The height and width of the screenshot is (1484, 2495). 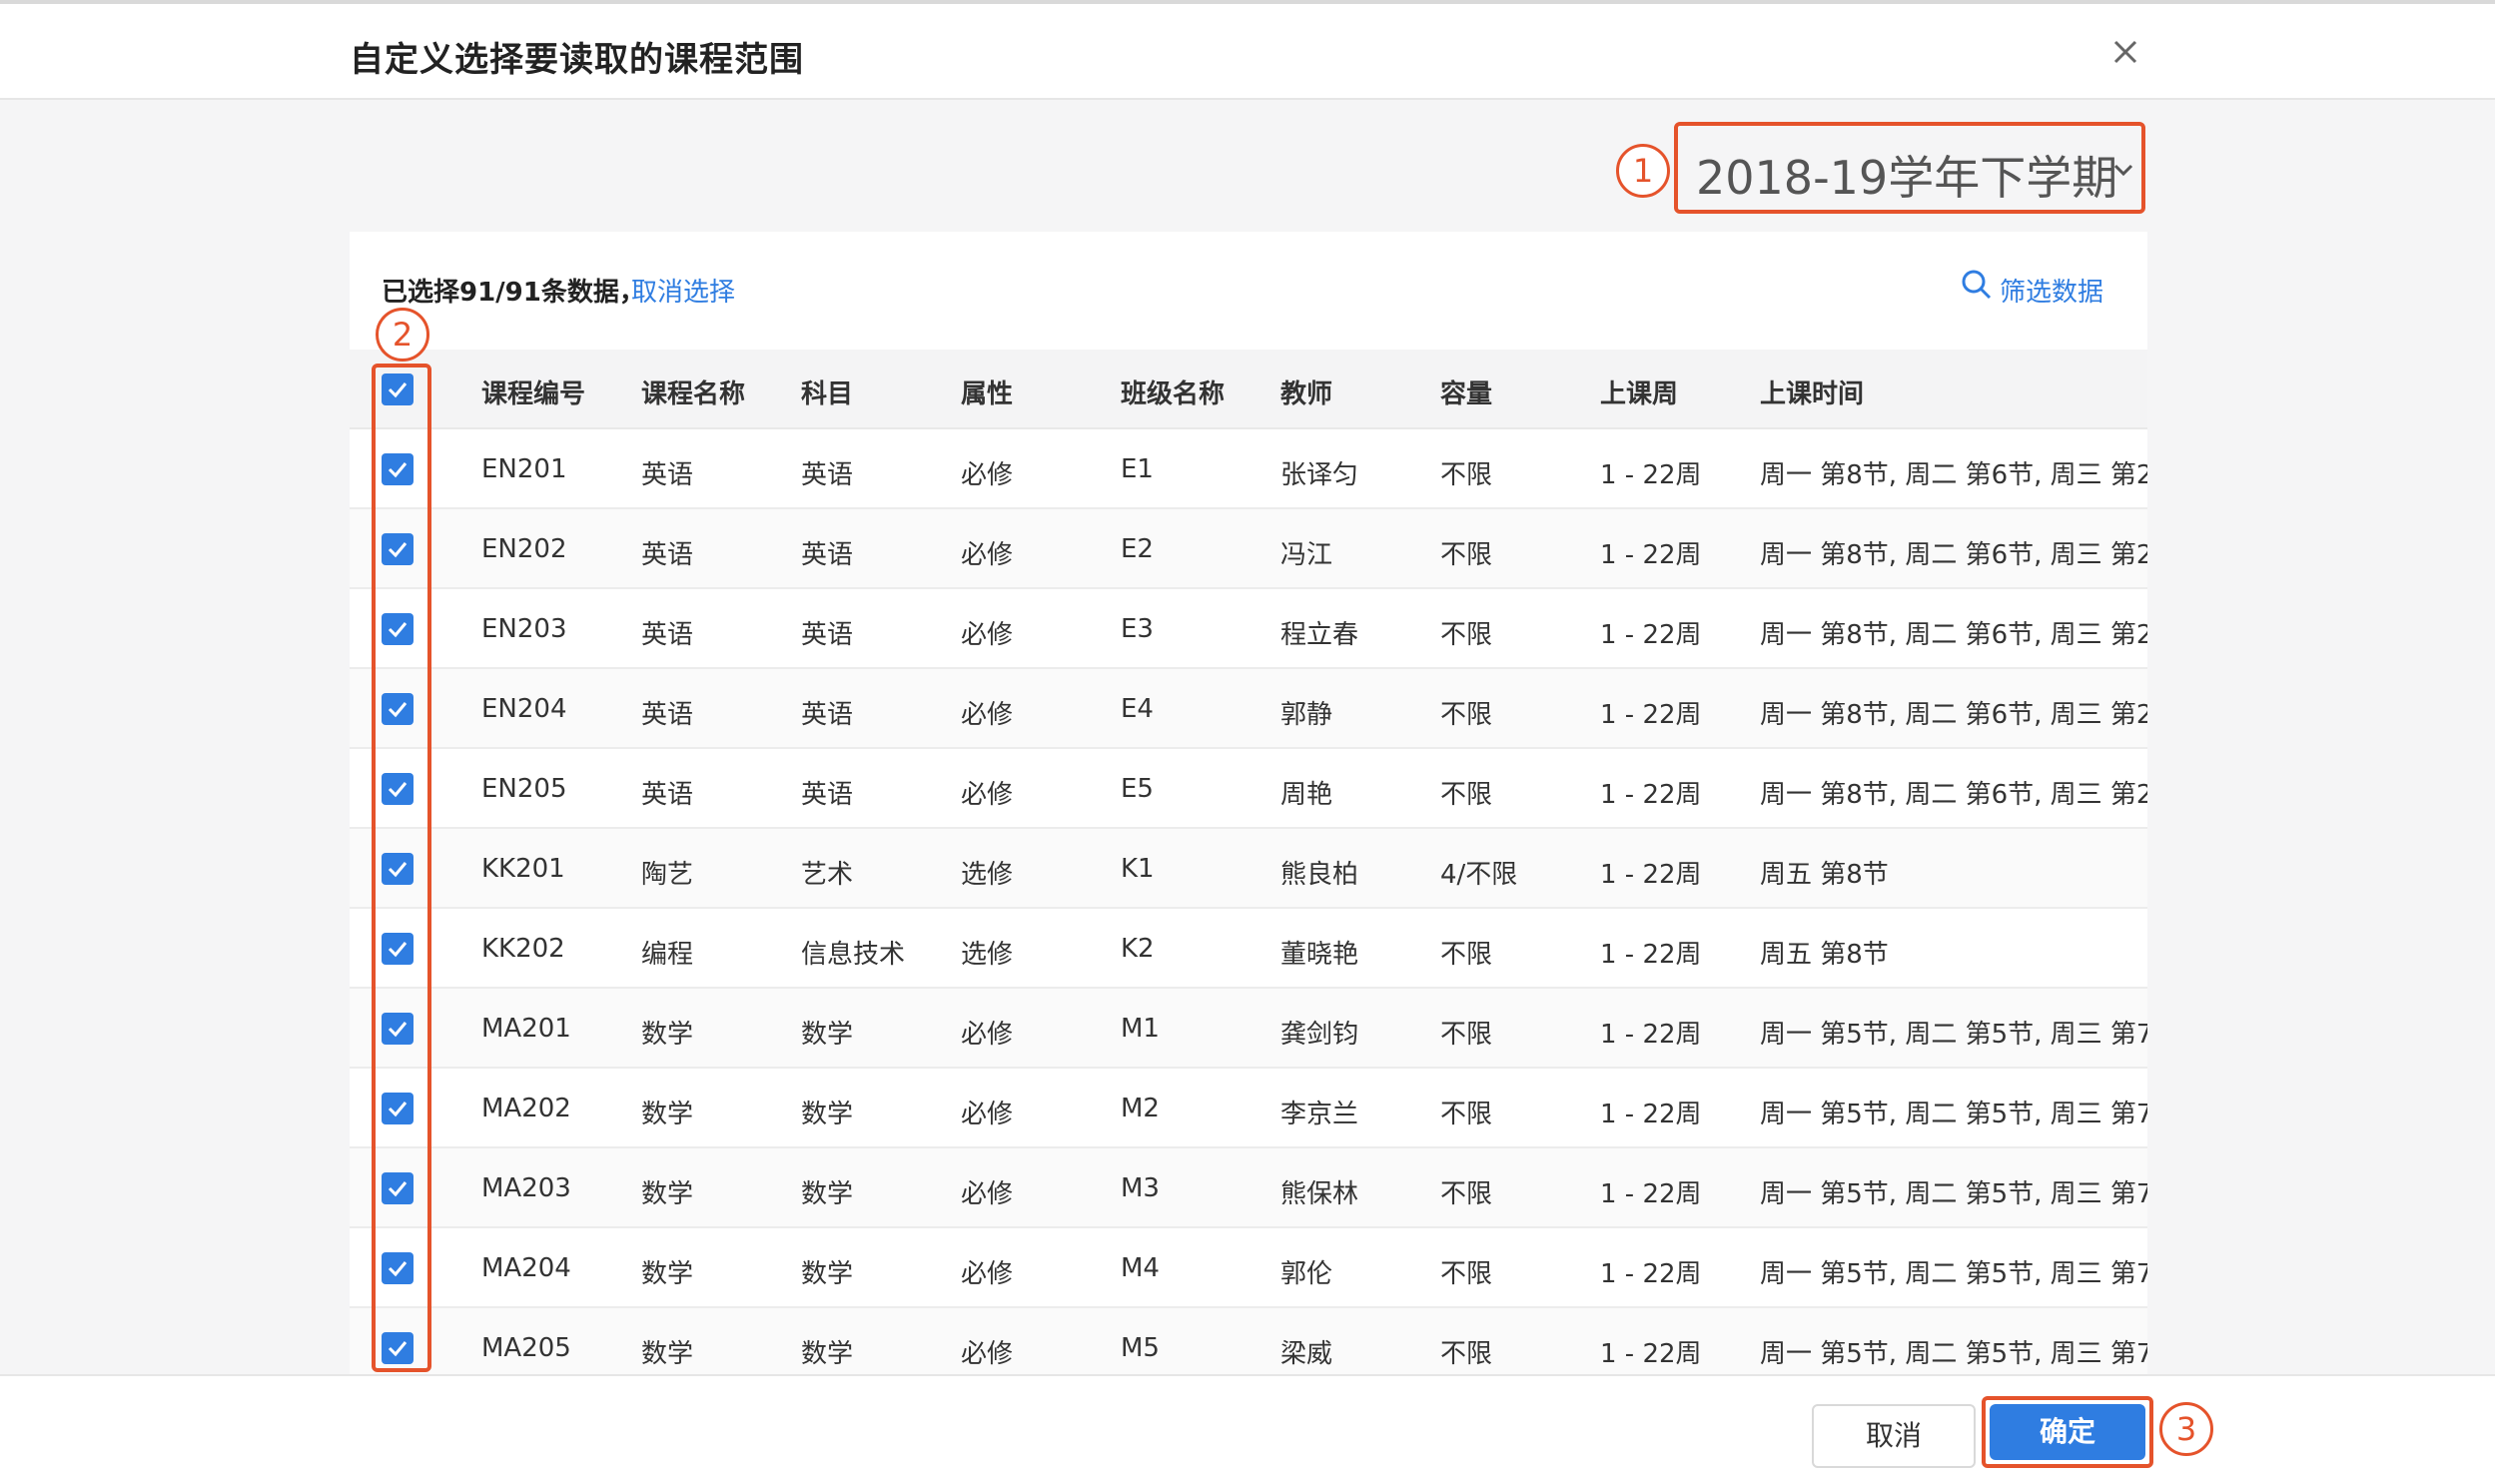 I want to click on header-course-name: 课程名称, so click(x=693, y=391).